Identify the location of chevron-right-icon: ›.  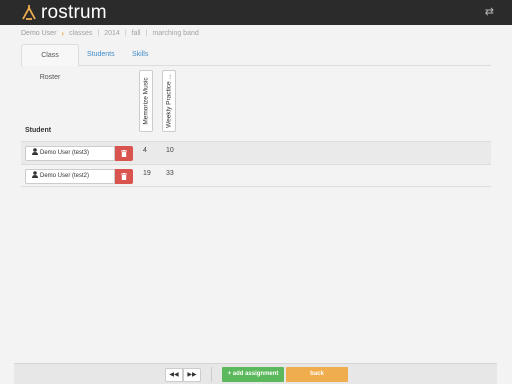
(63, 33).